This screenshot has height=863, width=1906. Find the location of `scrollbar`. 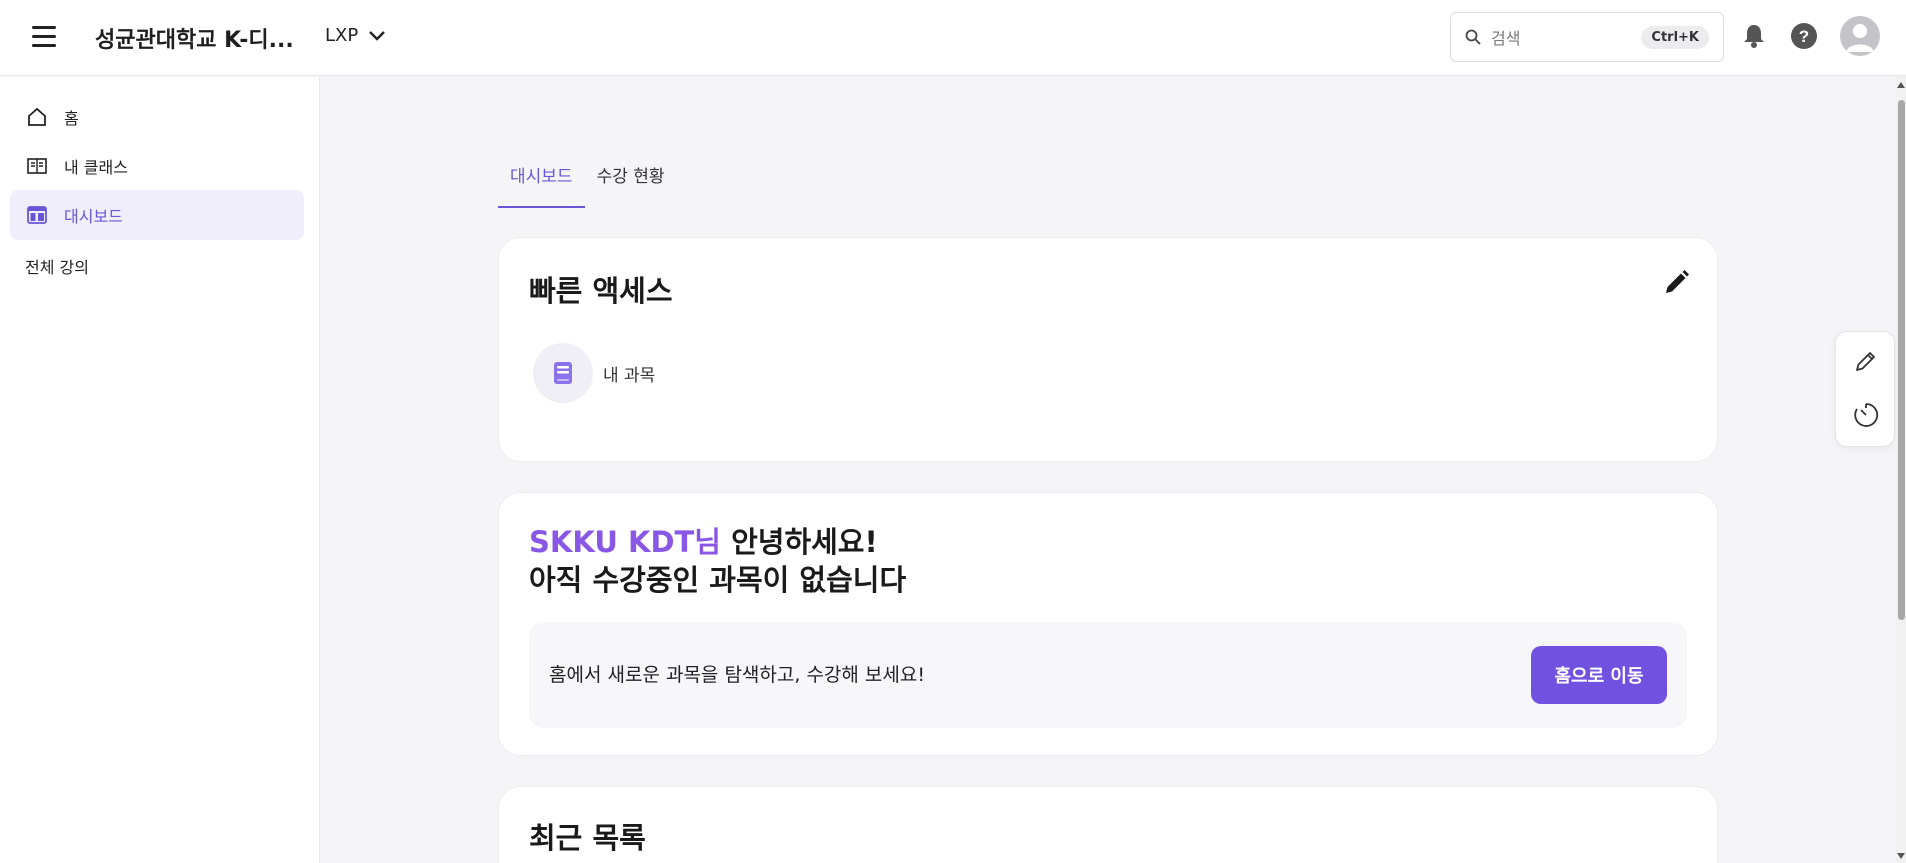

scrollbar is located at coordinates (1901, 469).